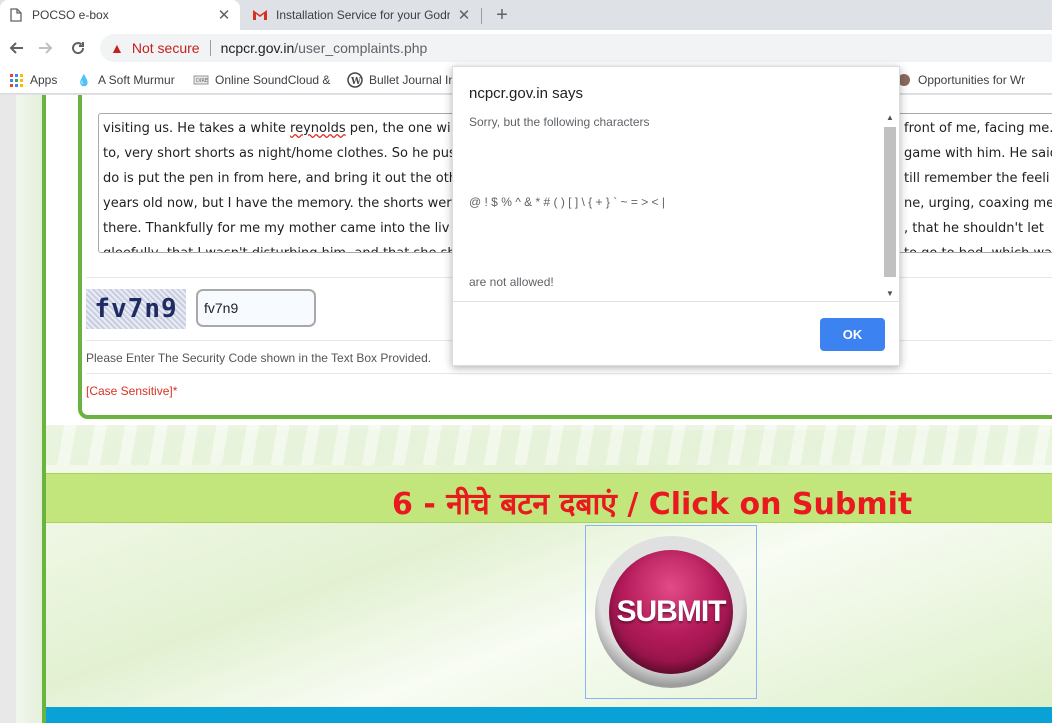  I want to click on row-divider, so click(569, 373).